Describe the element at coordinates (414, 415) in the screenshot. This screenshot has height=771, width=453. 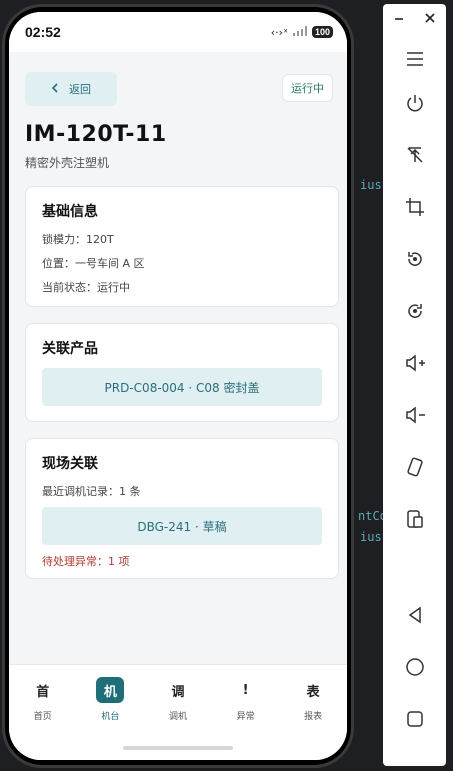
I see `volume-down-icon` at that location.